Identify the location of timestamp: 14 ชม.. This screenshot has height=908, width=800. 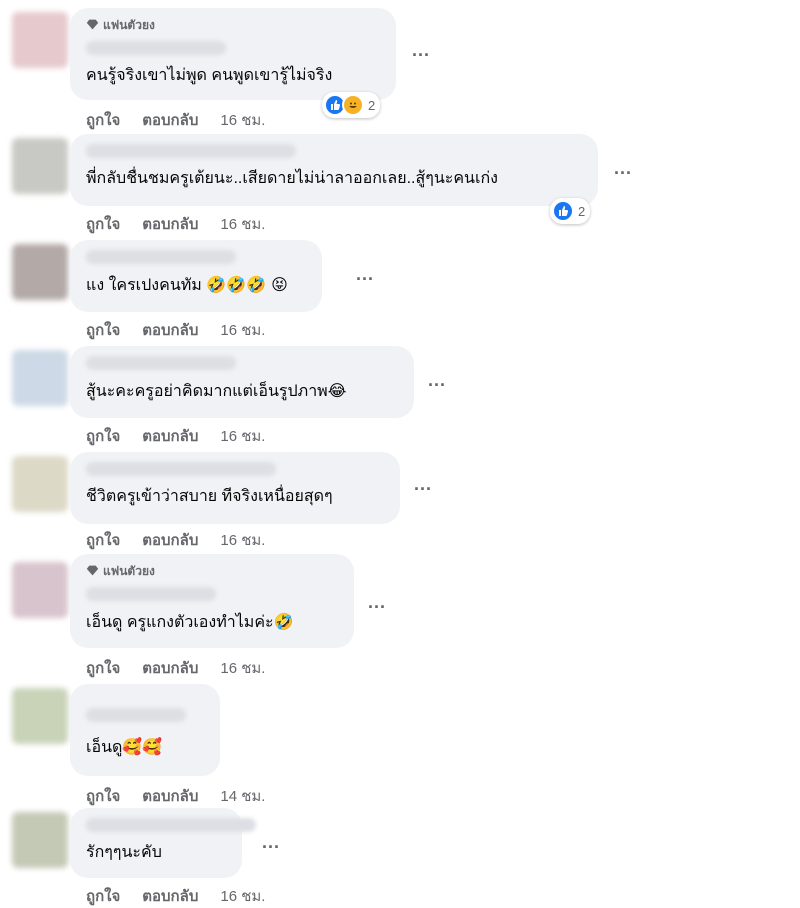
(242, 796).